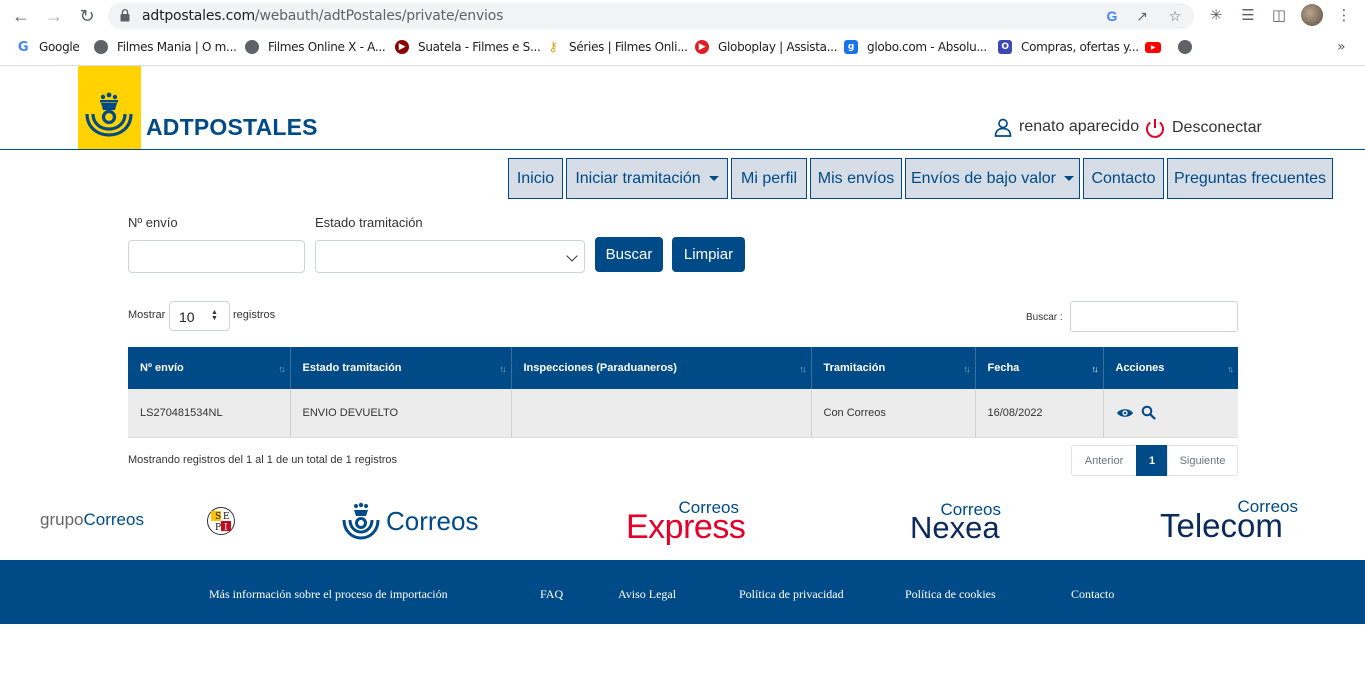  Describe the element at coordinates (1142, 16) in the screenshot. I see `share-icon: ↗` at that location.